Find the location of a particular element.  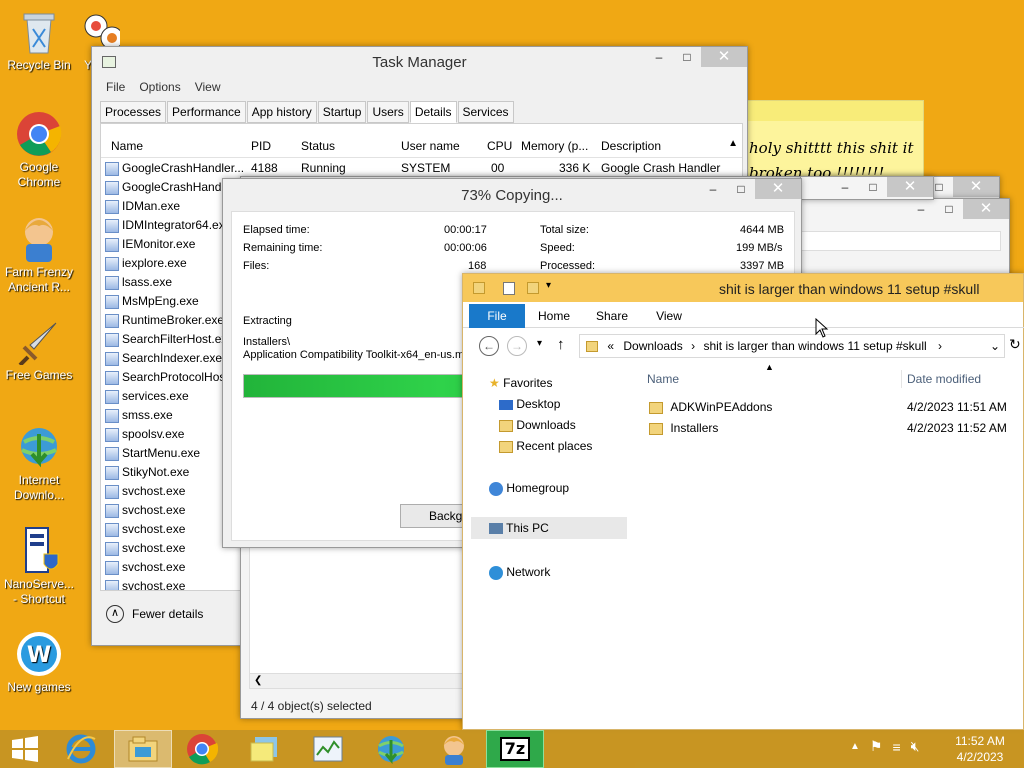

tab-processes: Processes is located at coordinates (133, 112).